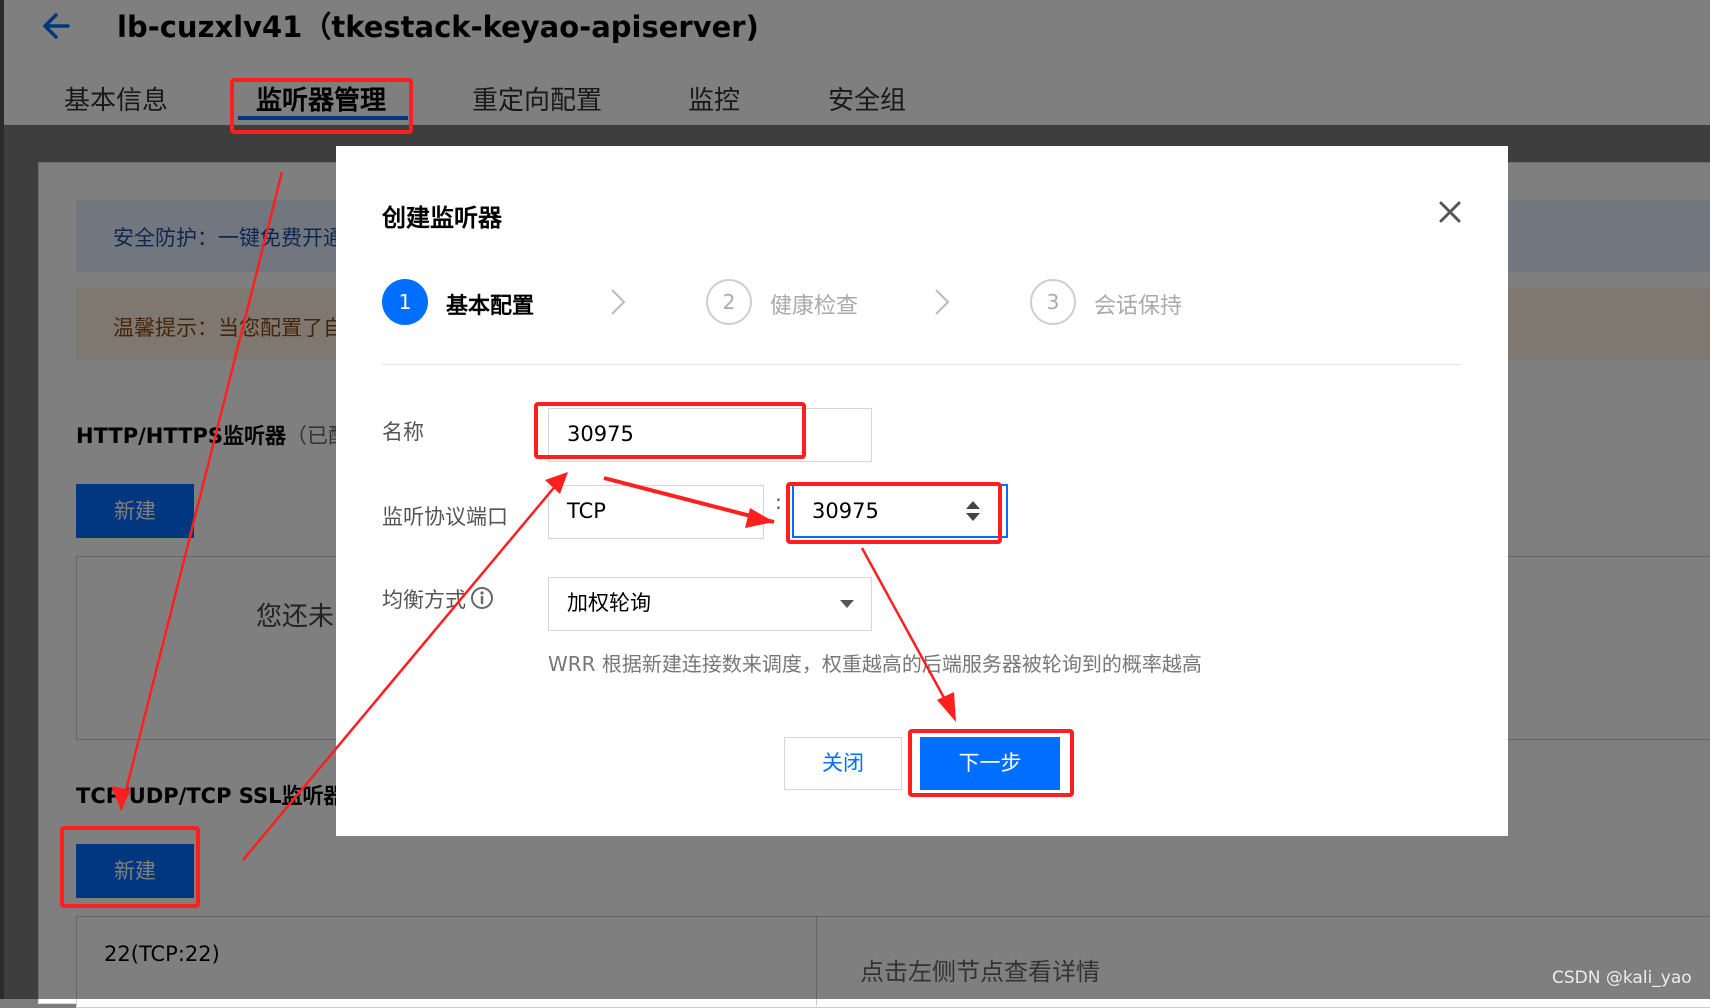 This screenshot has height=1008, width=1710. What do you see at coordinates (656, 512) in the screenshot?
I see `protocol-select: TCP` at bounding box center [656, 512].